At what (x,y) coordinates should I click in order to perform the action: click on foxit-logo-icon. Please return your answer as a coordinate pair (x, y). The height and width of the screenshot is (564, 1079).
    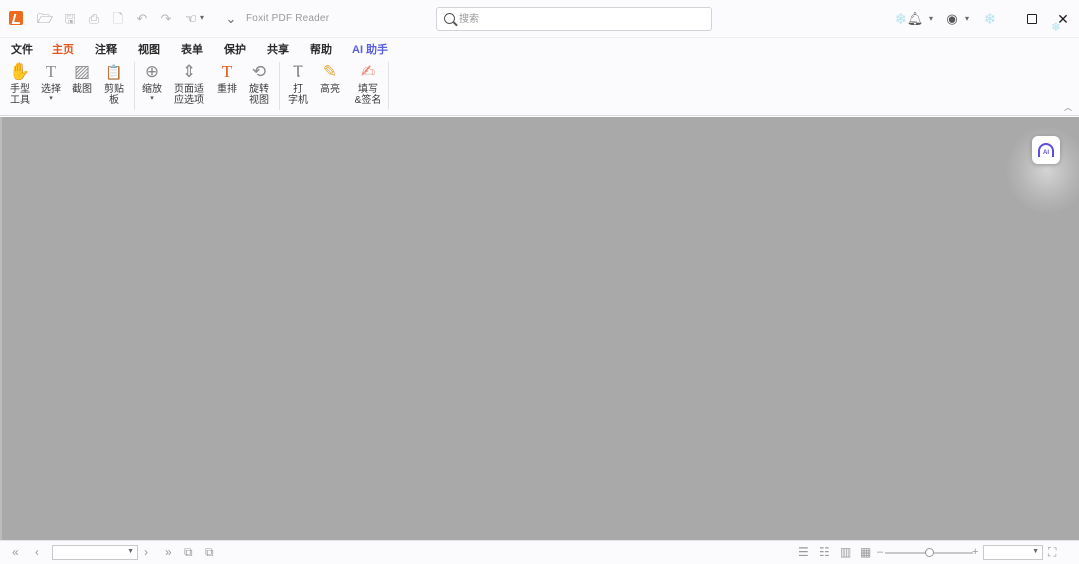
    Looking at the image, I should click on (16, 18).